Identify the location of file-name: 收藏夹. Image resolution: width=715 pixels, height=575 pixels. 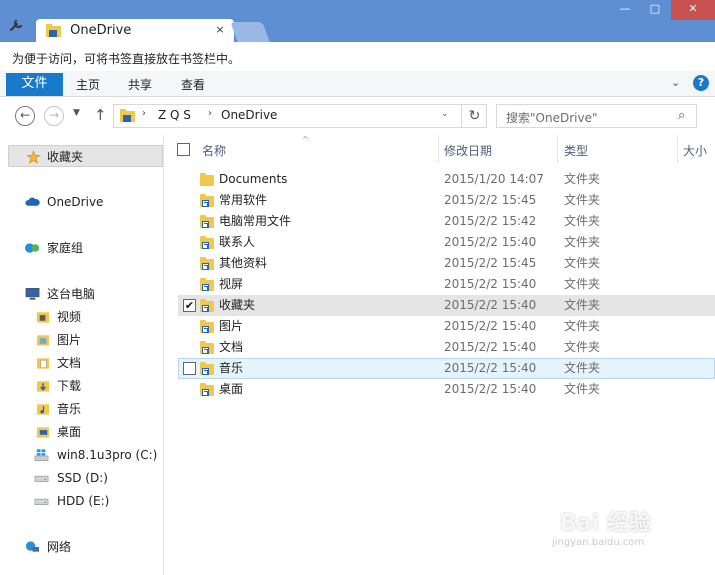
(237, 305).